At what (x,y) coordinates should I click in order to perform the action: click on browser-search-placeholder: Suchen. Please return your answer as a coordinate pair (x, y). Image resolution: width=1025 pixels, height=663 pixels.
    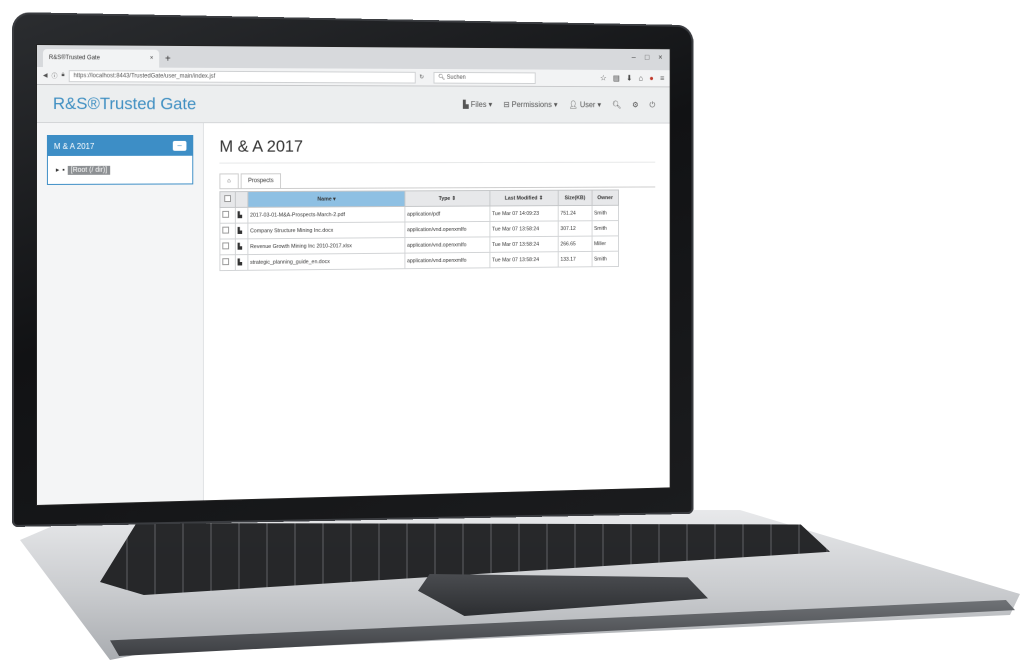
    Looking at the image, I should click on (456, 77).